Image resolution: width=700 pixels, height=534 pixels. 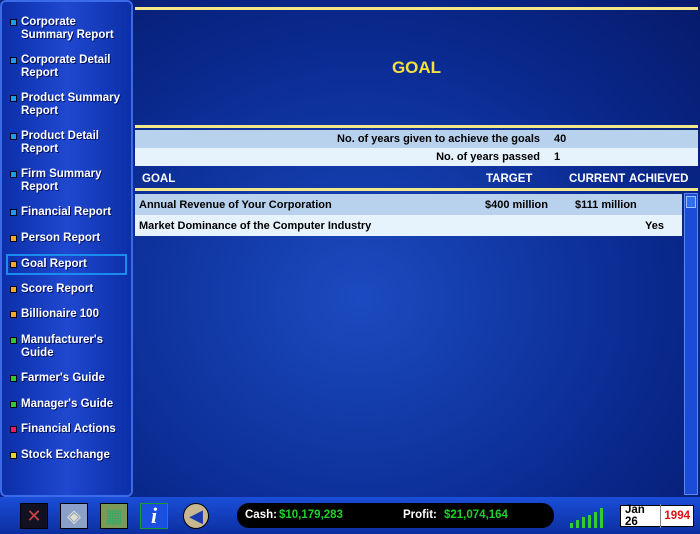 I want to click on years-given-value: 40, so click(x=560, y=139).